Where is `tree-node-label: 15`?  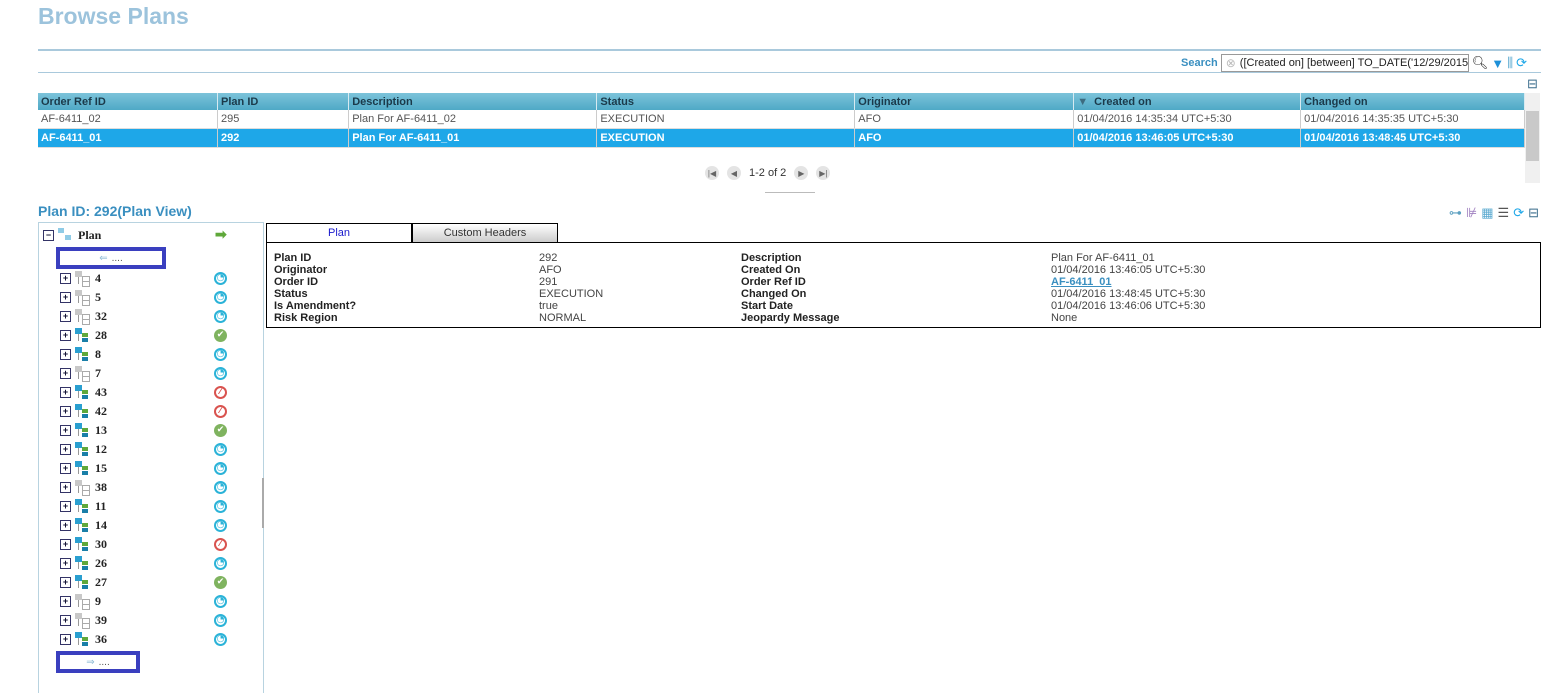
tree-node-label: 15 is located at coordinates (101, 467).